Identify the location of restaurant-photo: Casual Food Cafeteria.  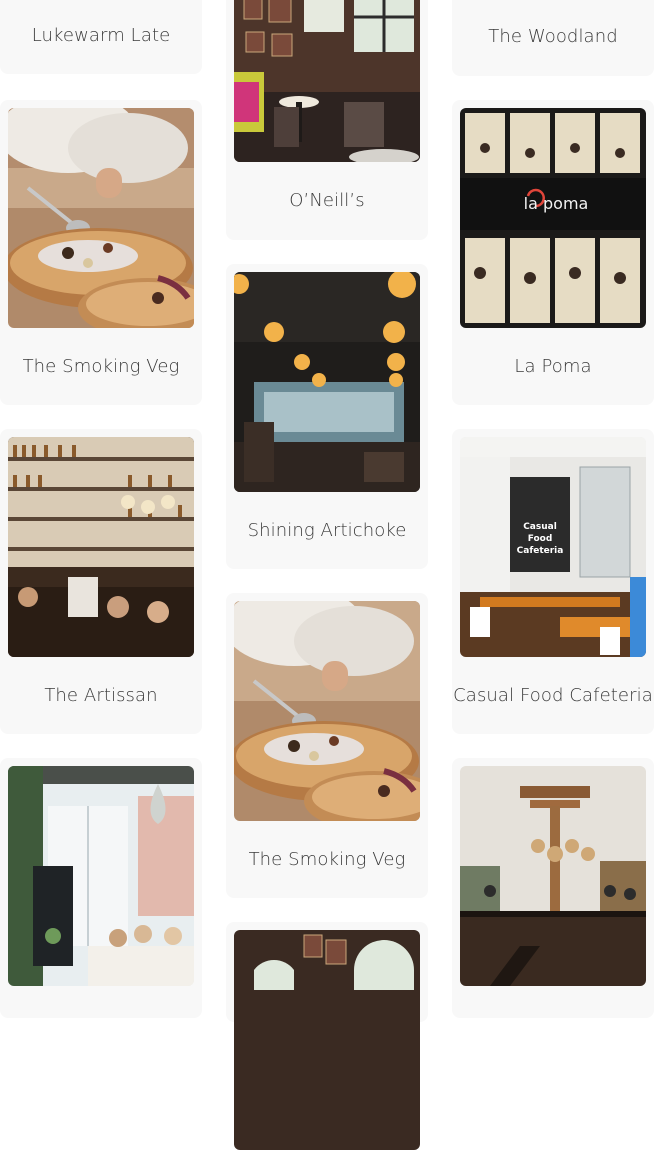
(553, 547).